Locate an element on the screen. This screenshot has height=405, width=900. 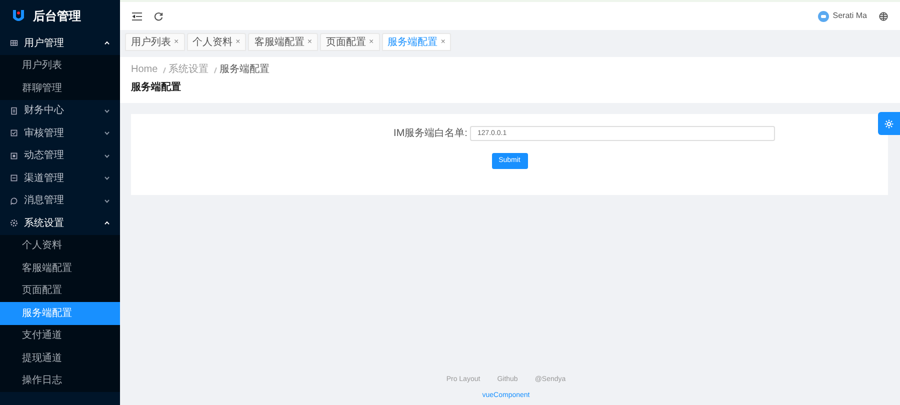
submenu-item: 操作日志 is located at coordinates (60, 381).